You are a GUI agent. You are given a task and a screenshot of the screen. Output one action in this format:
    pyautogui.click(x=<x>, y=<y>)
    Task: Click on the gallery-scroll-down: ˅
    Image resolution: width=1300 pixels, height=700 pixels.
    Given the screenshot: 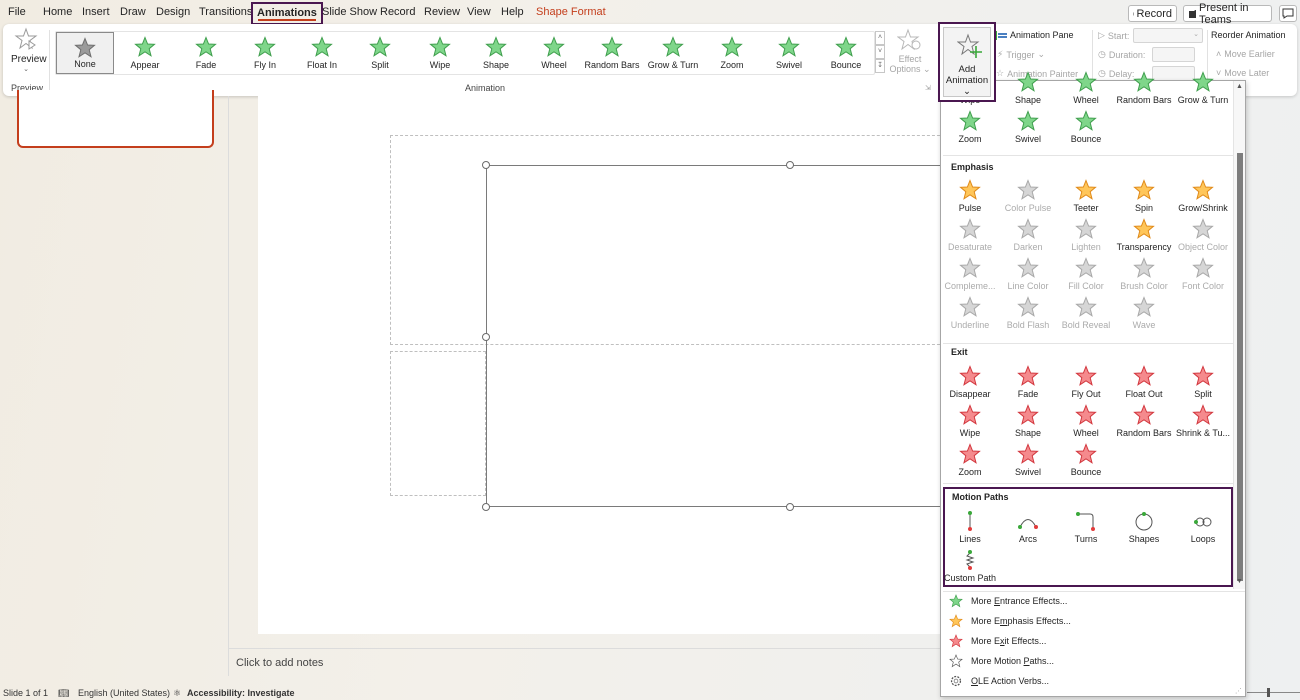 What is the action you would take?
    pyautogui.click(x=880, y=52)
    